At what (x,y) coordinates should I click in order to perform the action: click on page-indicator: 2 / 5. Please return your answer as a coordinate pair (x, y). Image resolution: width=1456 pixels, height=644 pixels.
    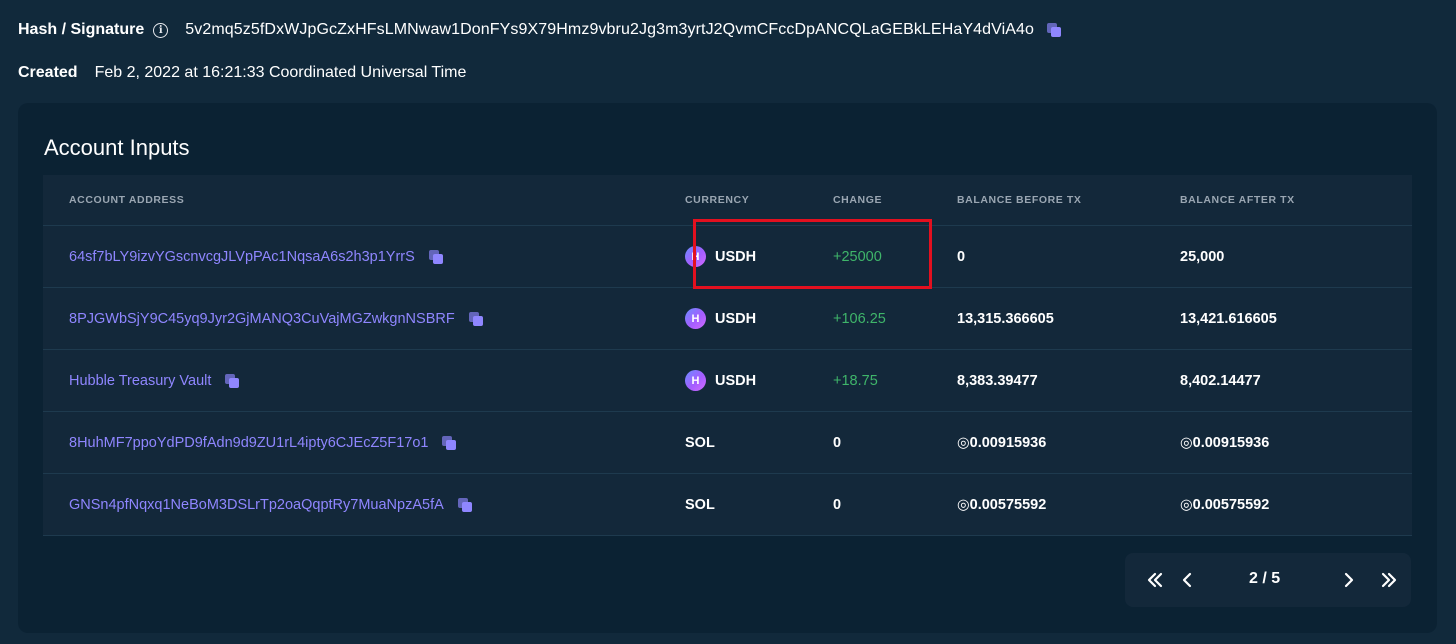
    Looking at the image, I should click on (1265, 578).